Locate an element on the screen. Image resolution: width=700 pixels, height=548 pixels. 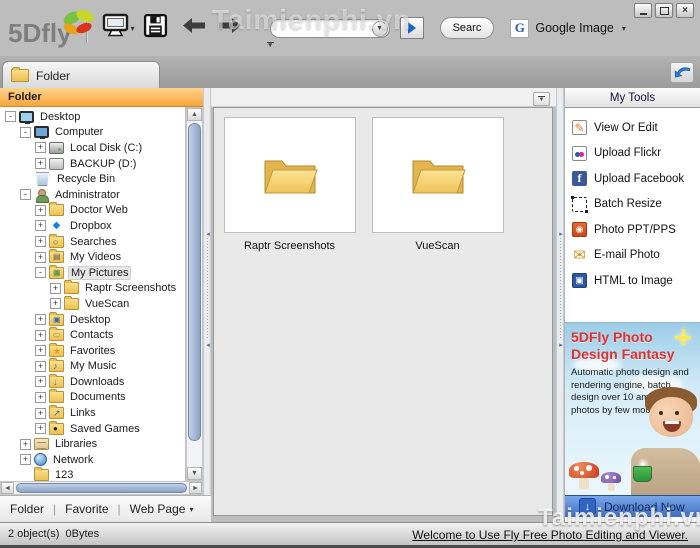
back-button is located at coordinates (194, 28).